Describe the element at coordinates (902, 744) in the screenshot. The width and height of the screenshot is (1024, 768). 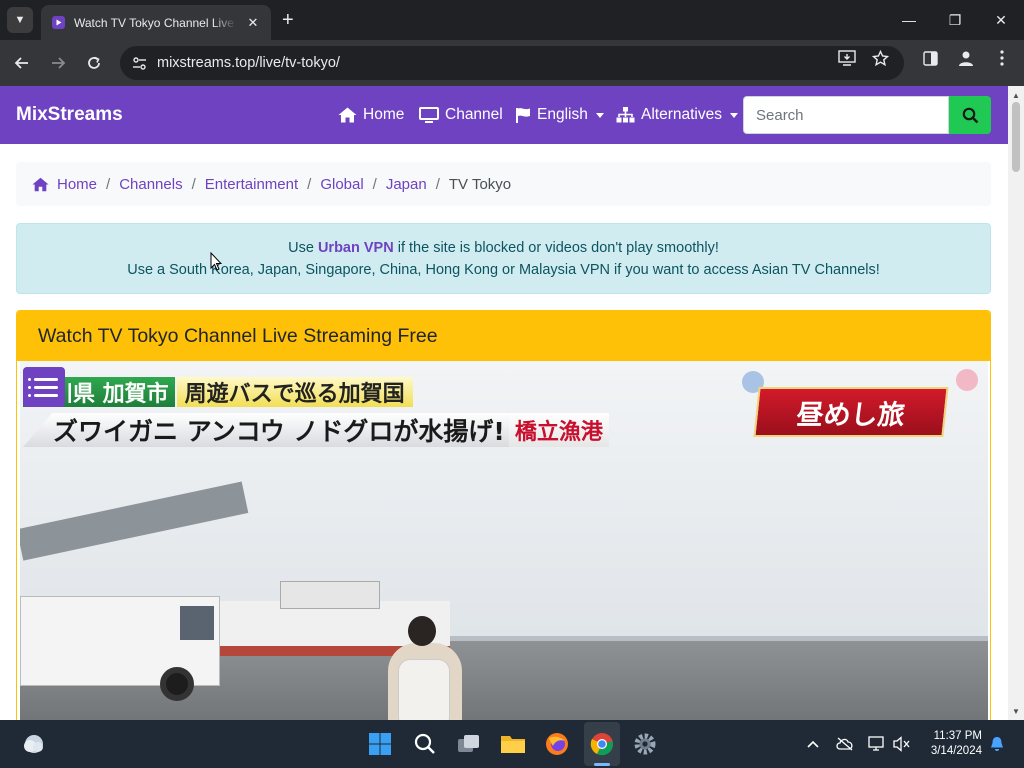
I see `volume-muted-icon` at that location.